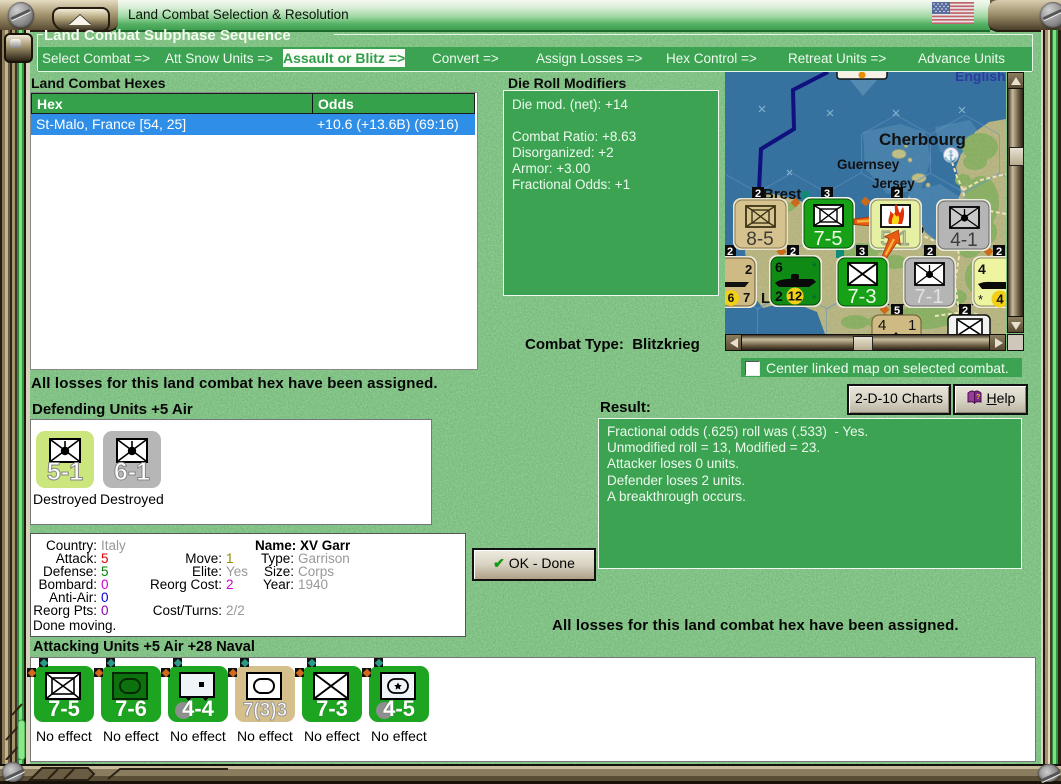 The height and width of the screenshot is (784, 1061). I want to click on svg-text: 4-1, so click(963, 240).